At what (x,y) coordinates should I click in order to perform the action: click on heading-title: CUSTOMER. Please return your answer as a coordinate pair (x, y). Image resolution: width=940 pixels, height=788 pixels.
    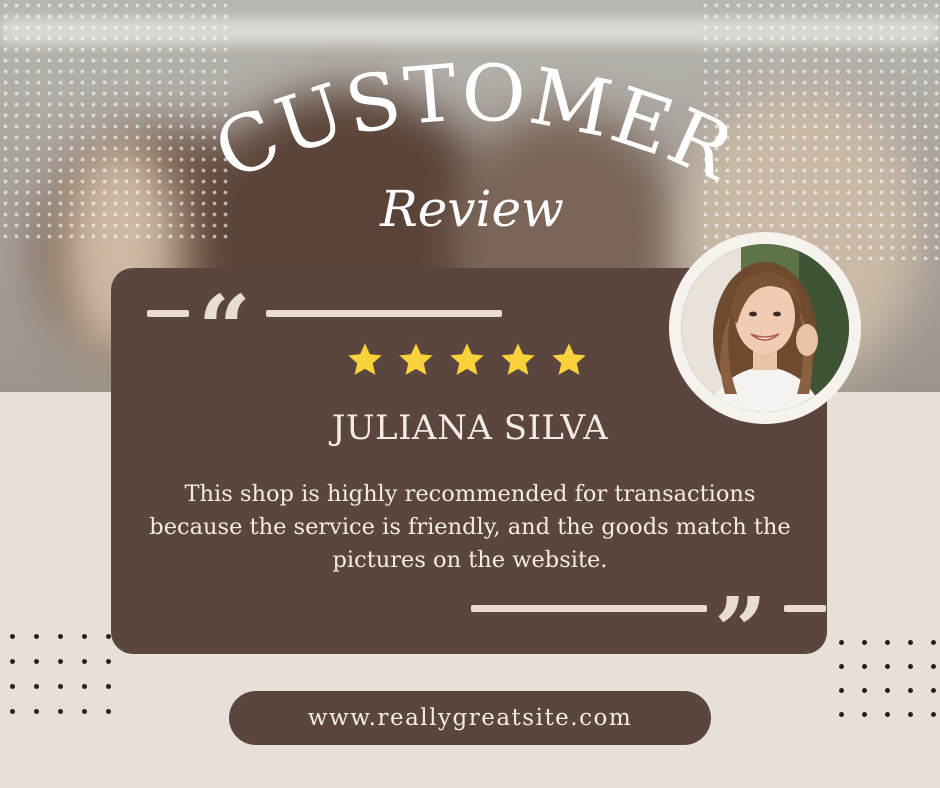
    Looking at the image, I should click on (473, 123).